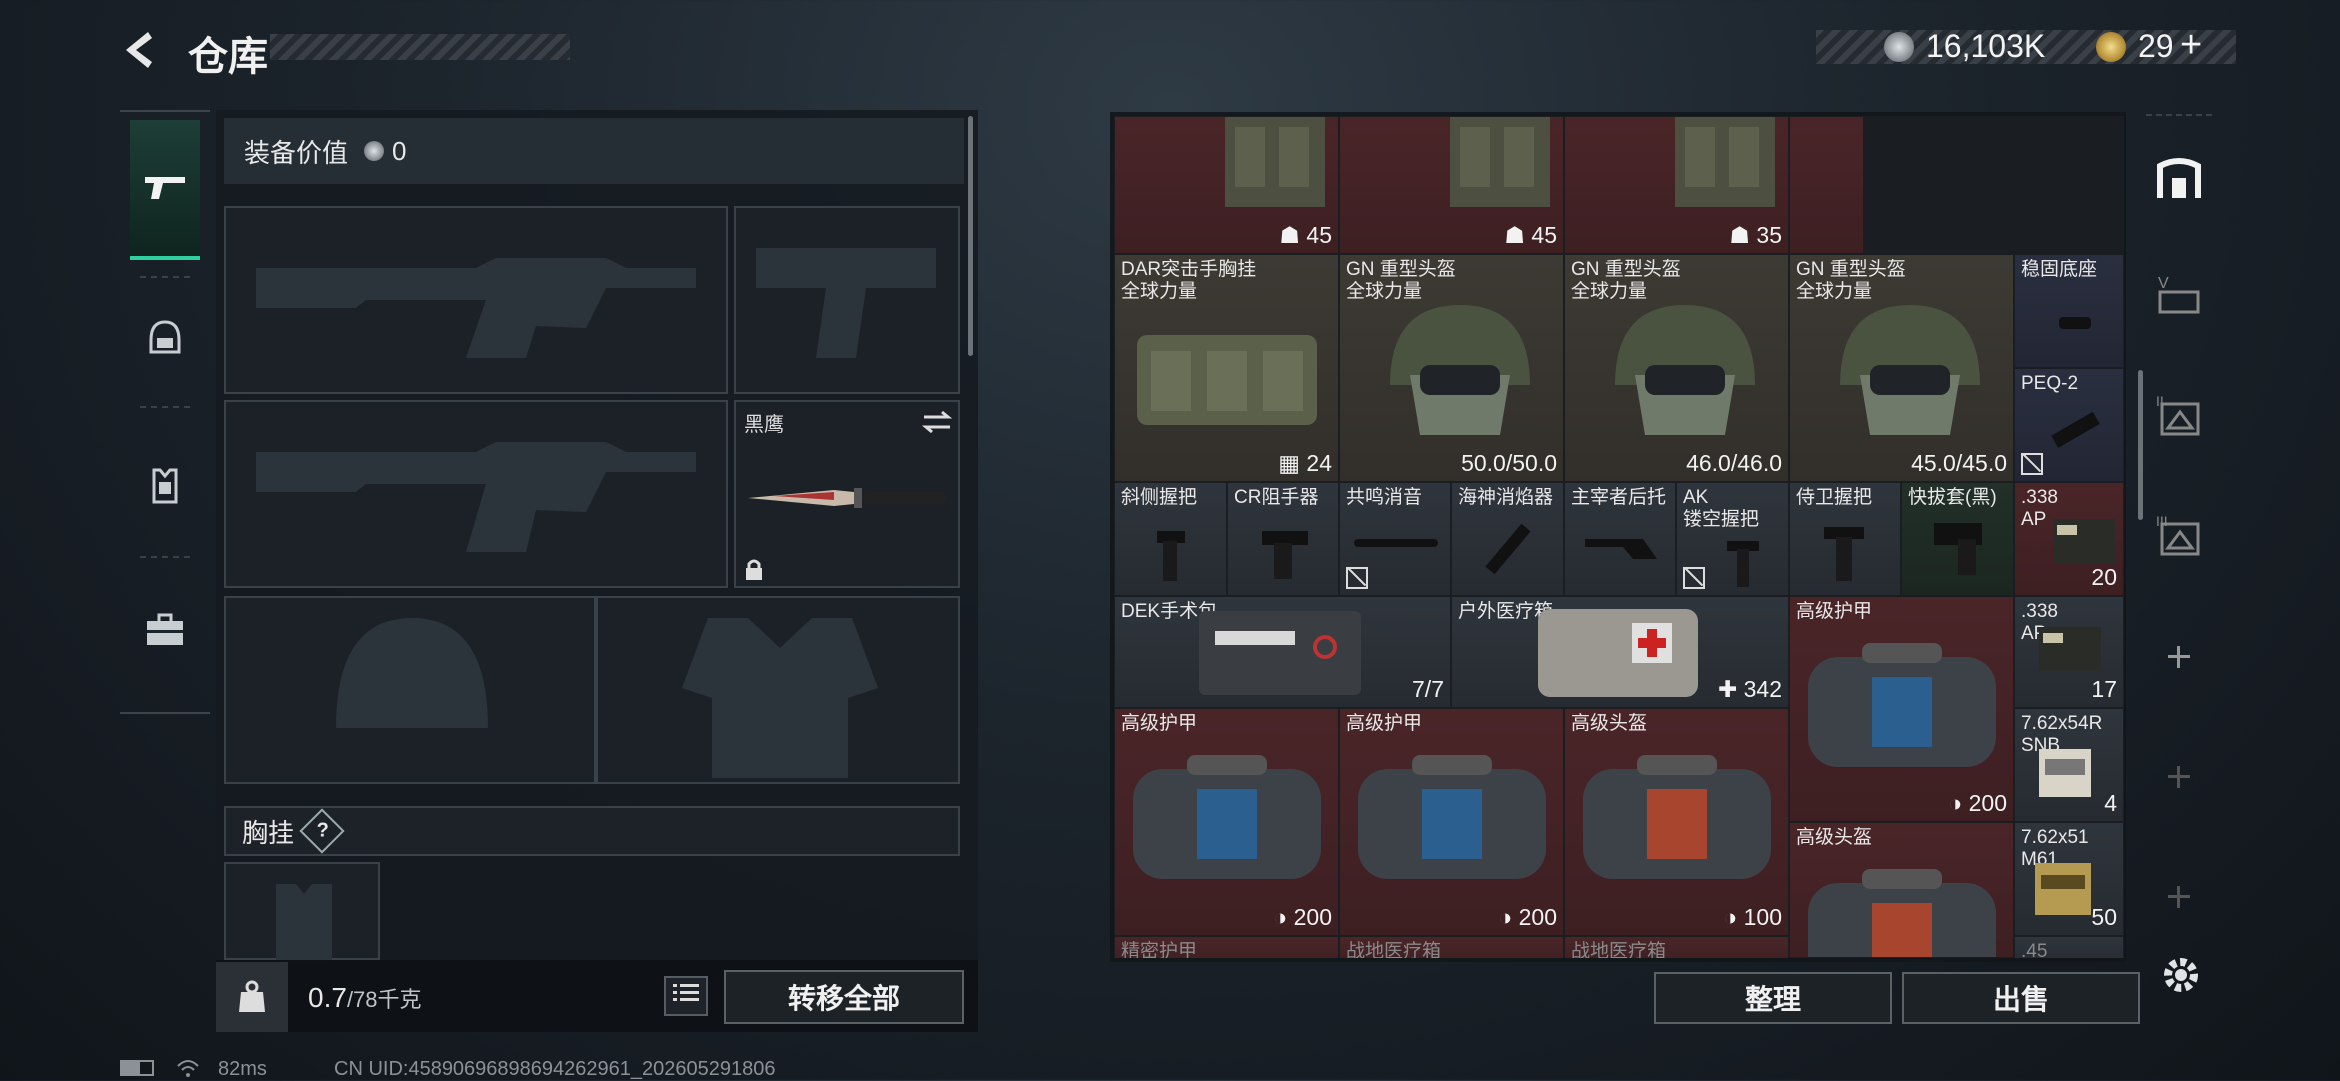 The image size is (2340, 1081). Describe the element at coordinates (1762, 917) in the screenshot. I see `stat-value: 100` at that location.